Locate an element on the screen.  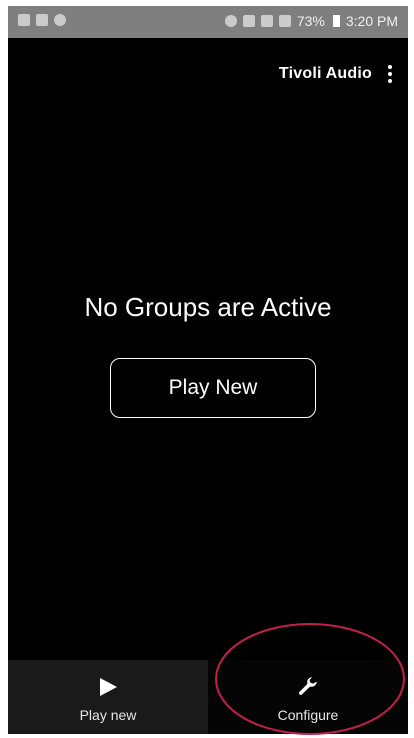
app-notification-icon is located at coordinates (60, 20).